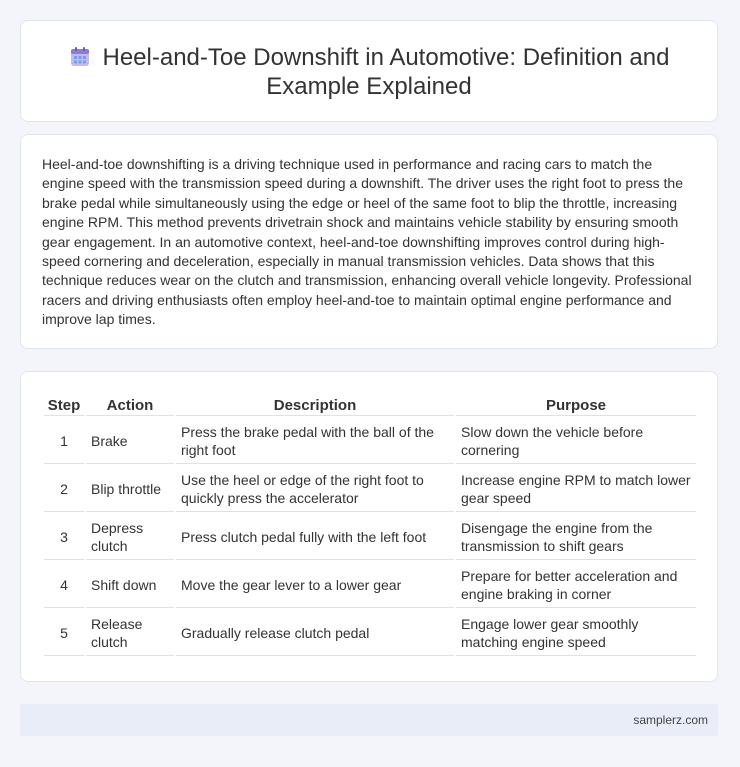 Image resolution: width=740 pixels, height=767 pixels. I want to click on step-action: Blip throttle, so click(130, 489).